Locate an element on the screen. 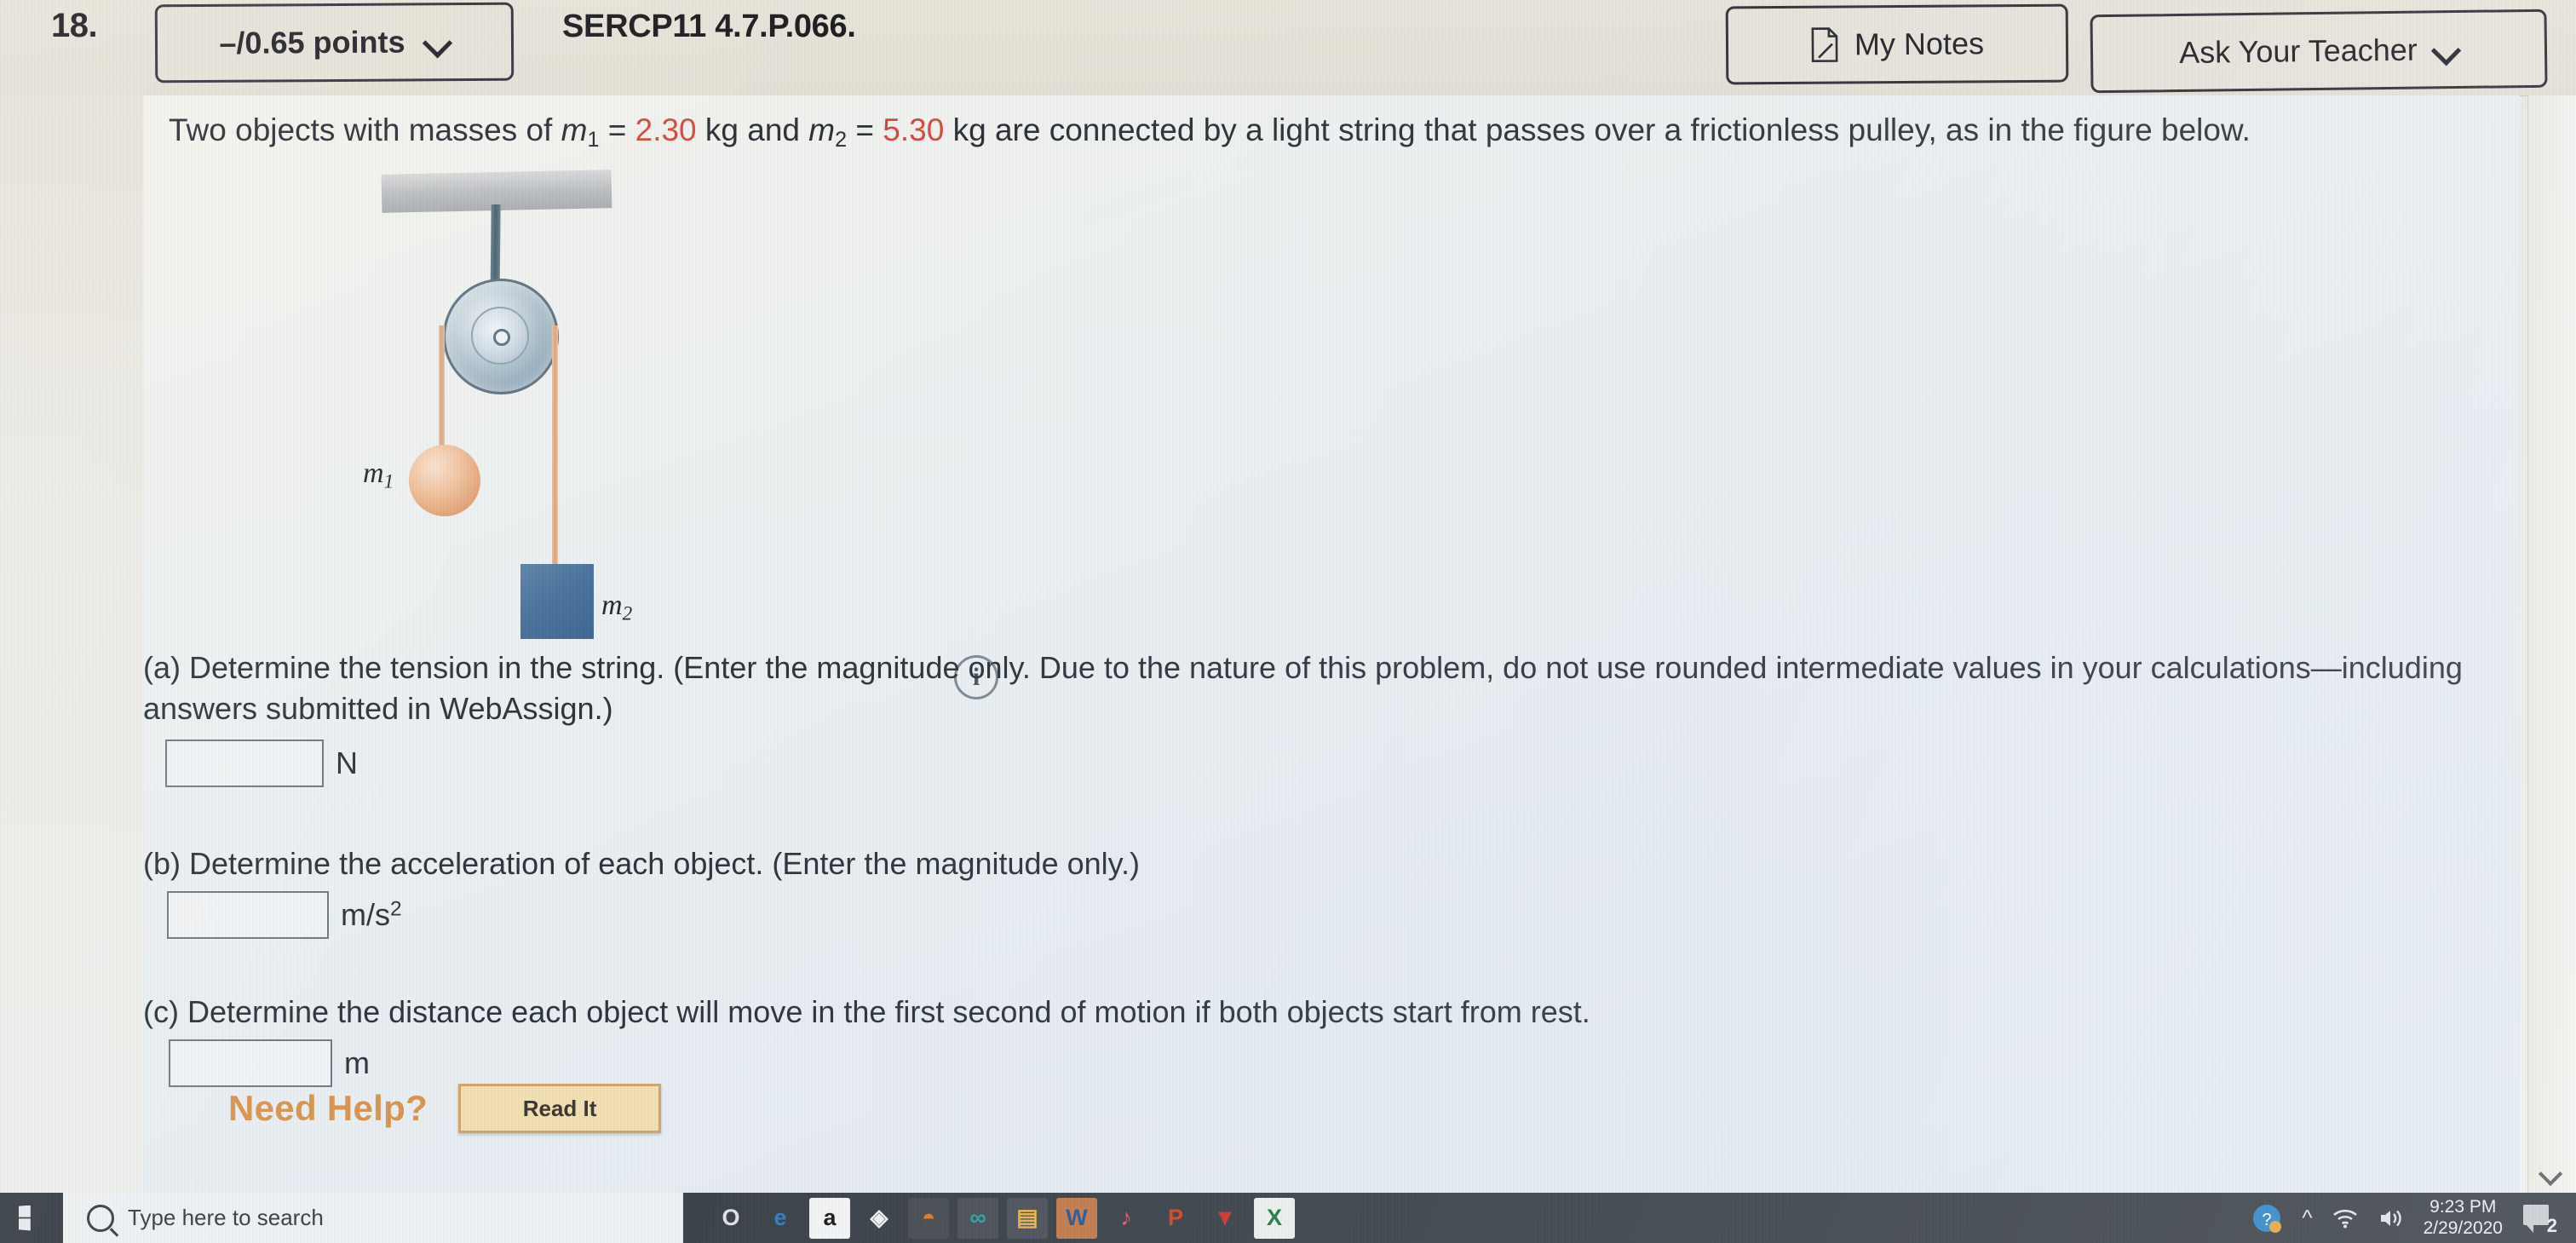 This screenshot has width=2576, height=1243. taskbar-clock: 9:23 PM 2/29/2020 is located at coordinates (2464, 1218).